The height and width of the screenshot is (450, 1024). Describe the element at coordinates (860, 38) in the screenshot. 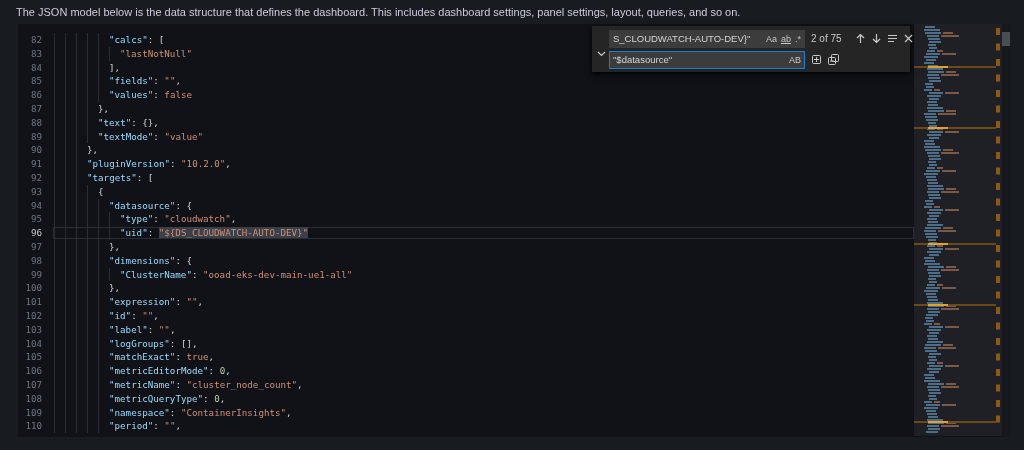

I see `arrow-up-icon` at that location.